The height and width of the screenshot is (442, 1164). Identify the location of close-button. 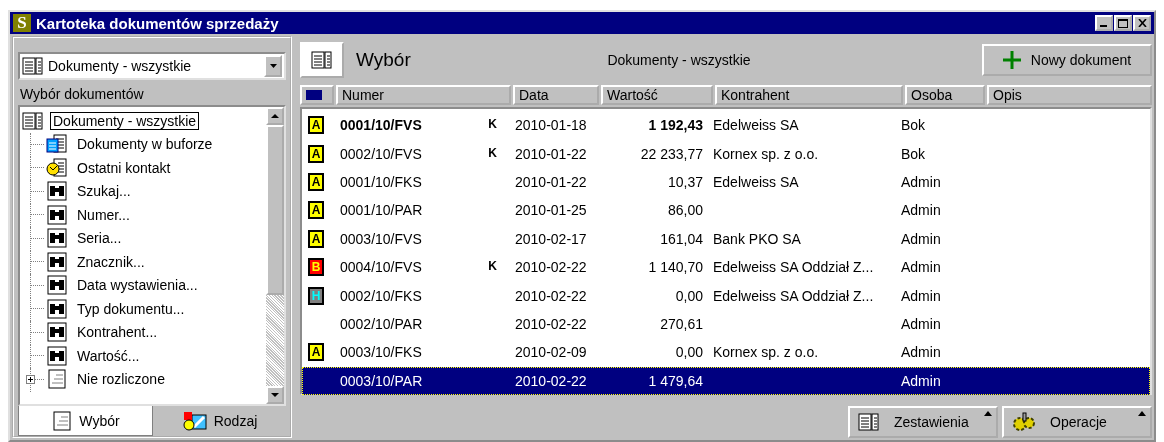
(1142, 23).